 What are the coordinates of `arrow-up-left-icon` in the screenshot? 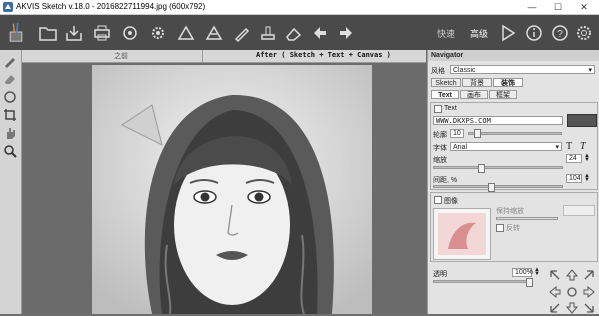 It's located at (555, 275).